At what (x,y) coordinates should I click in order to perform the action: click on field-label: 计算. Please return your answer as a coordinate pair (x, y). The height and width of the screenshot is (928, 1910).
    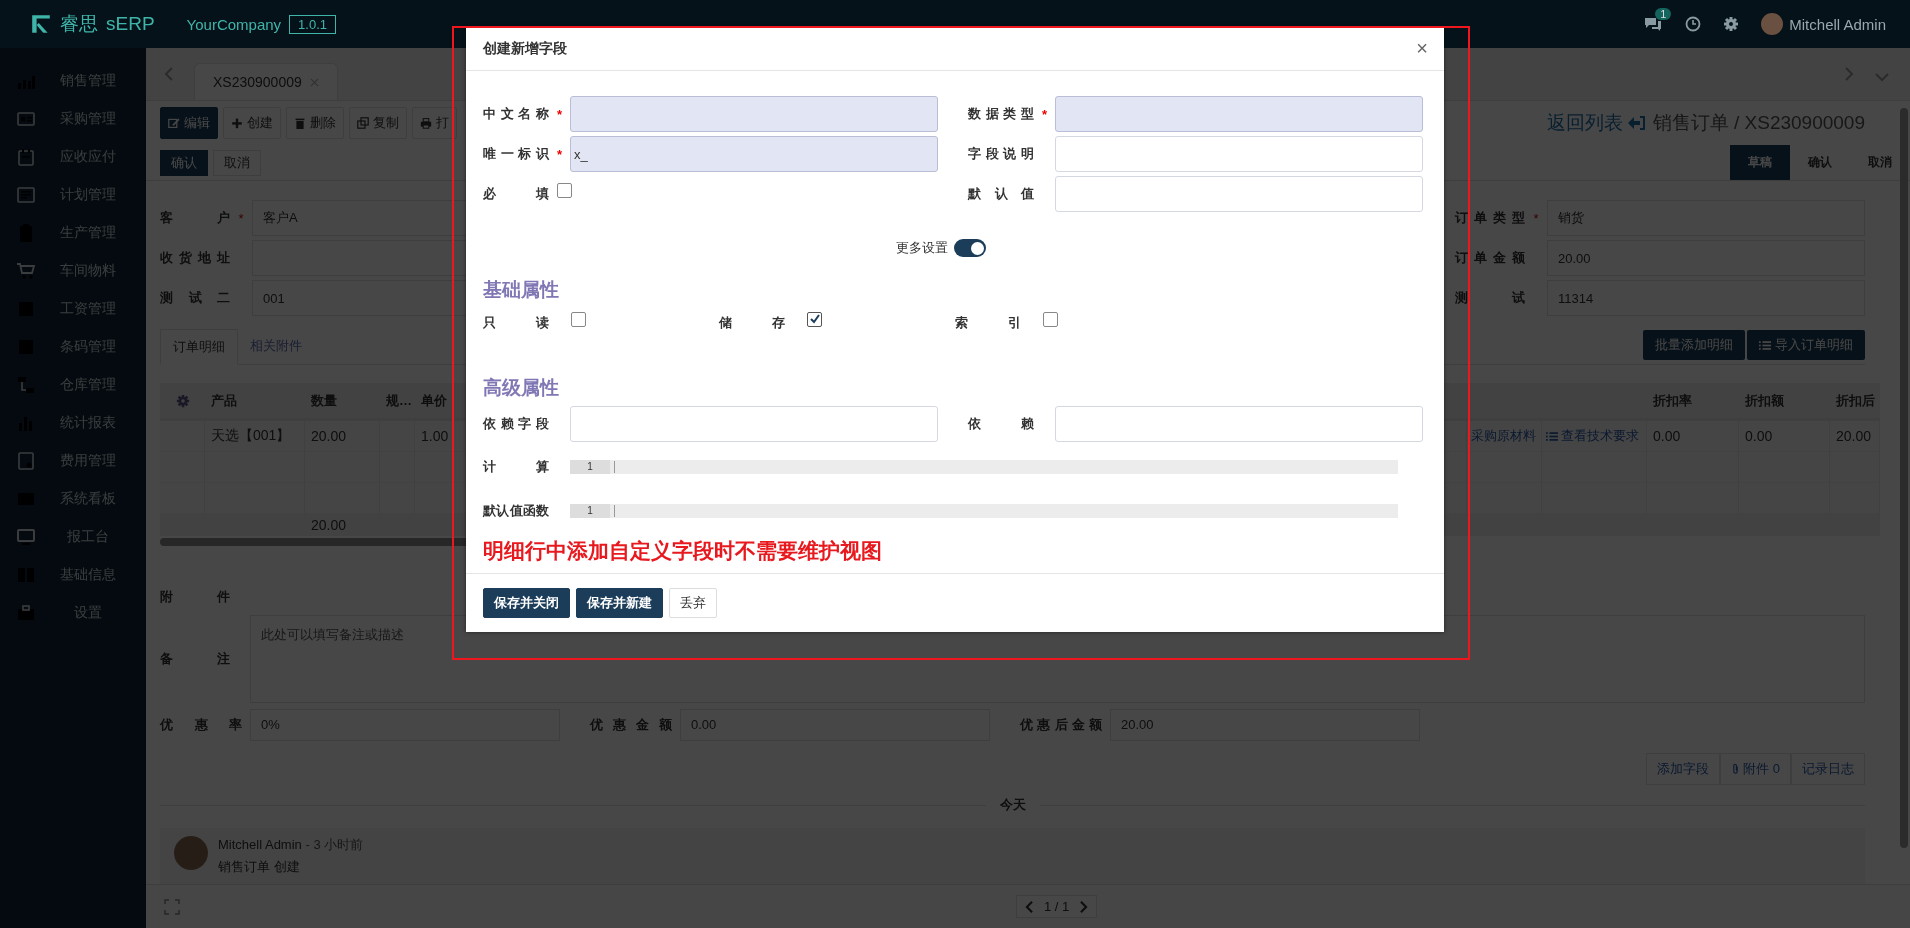
    Looking at the image, I should click on (516, 467).